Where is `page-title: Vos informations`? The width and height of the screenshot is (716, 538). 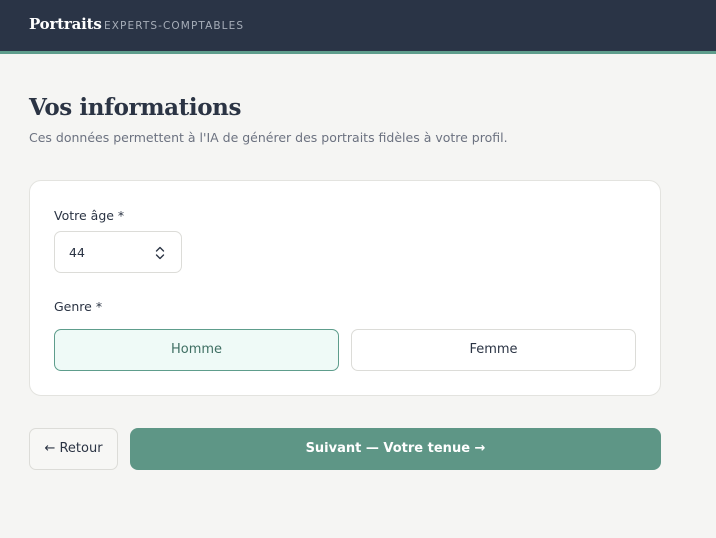 page-title: Vos informations is located at coordinates (135, 107).